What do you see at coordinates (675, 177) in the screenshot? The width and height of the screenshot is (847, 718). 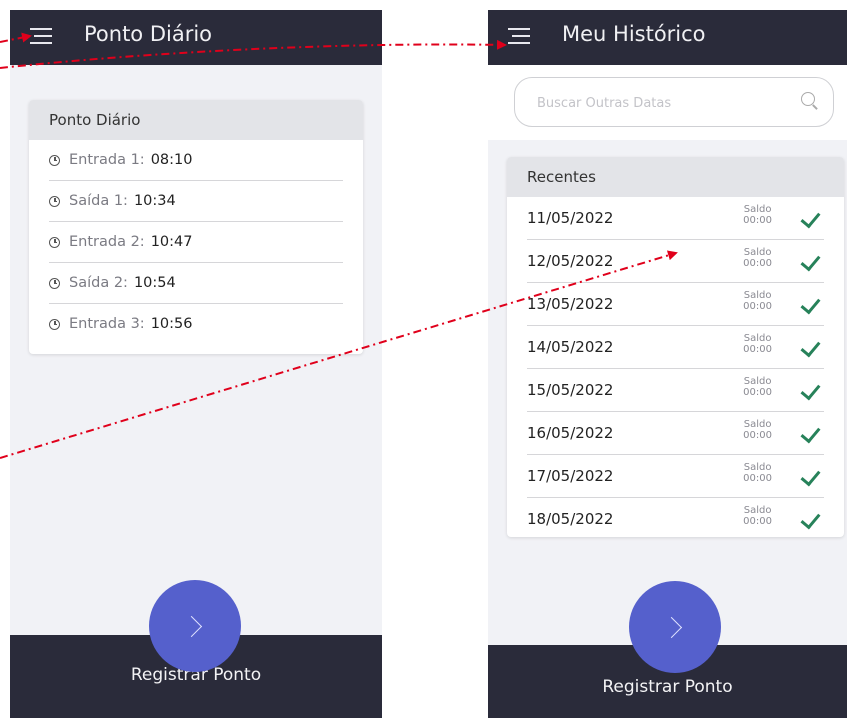 I see `card-title: Recentes` at bounding box center [675, 177].